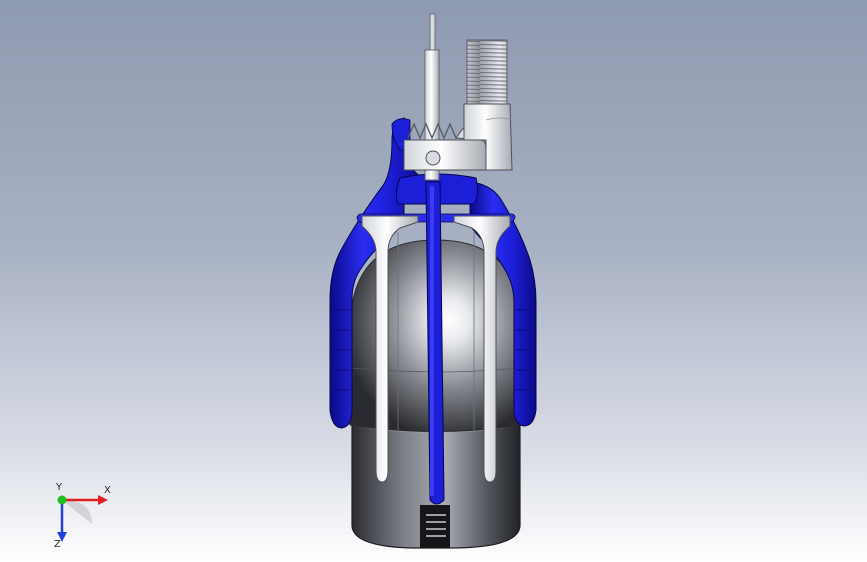 This screenshot has height=562, width=867. I want to click on z-axis-label: Z, so click(57, 543).